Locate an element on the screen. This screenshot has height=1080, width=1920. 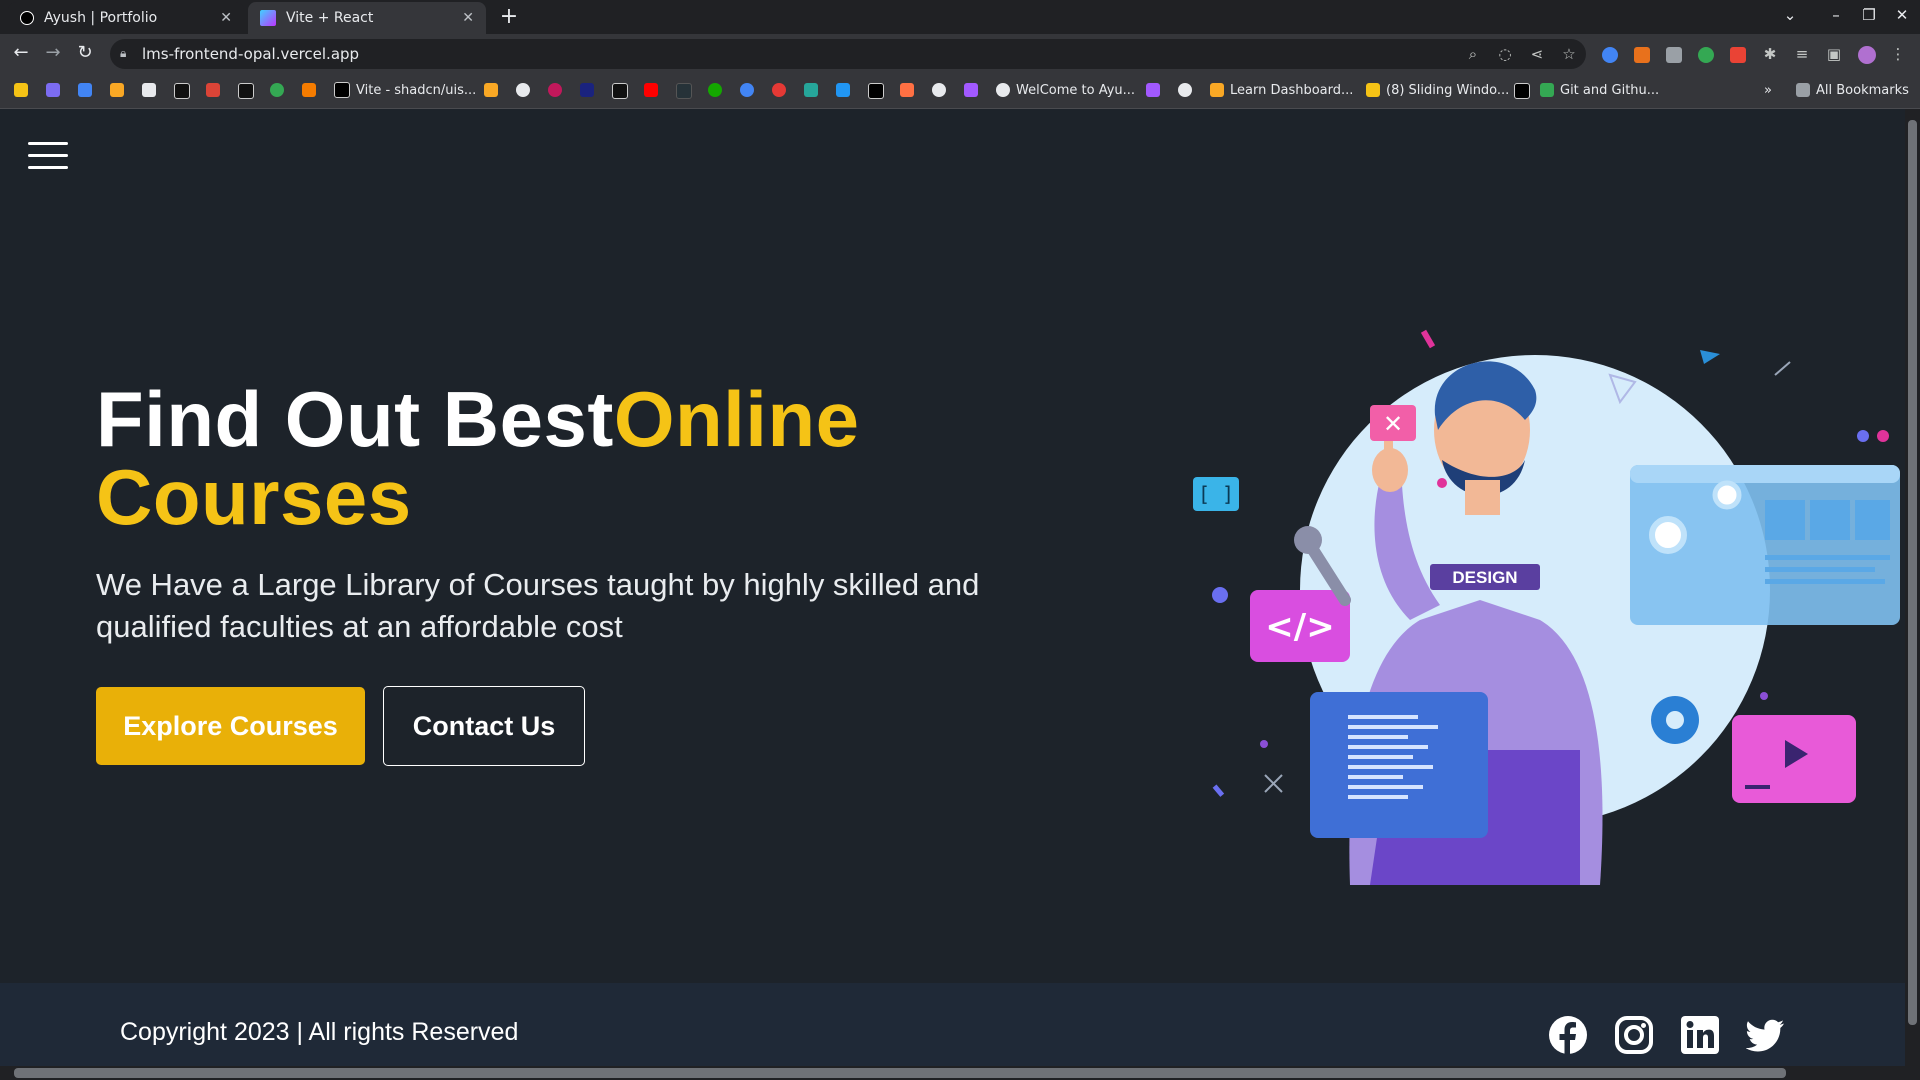
codecademy-icon is located at coordinates (1217, 90).